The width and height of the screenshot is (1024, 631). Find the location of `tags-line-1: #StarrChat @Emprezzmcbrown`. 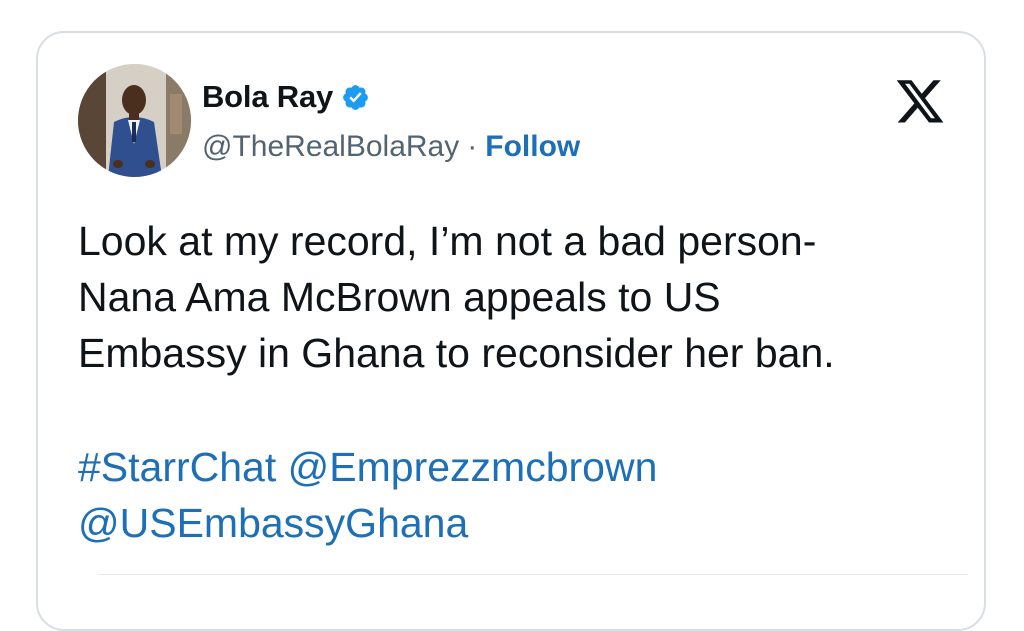

tags-line-1: #StarrChat @Emprezzmcbrown is located at coordinates (518, 467).